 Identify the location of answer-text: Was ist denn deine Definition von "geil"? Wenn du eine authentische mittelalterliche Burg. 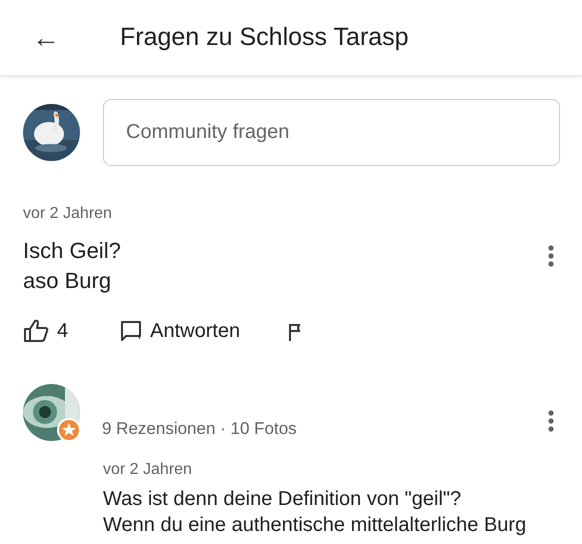
(315, 512).